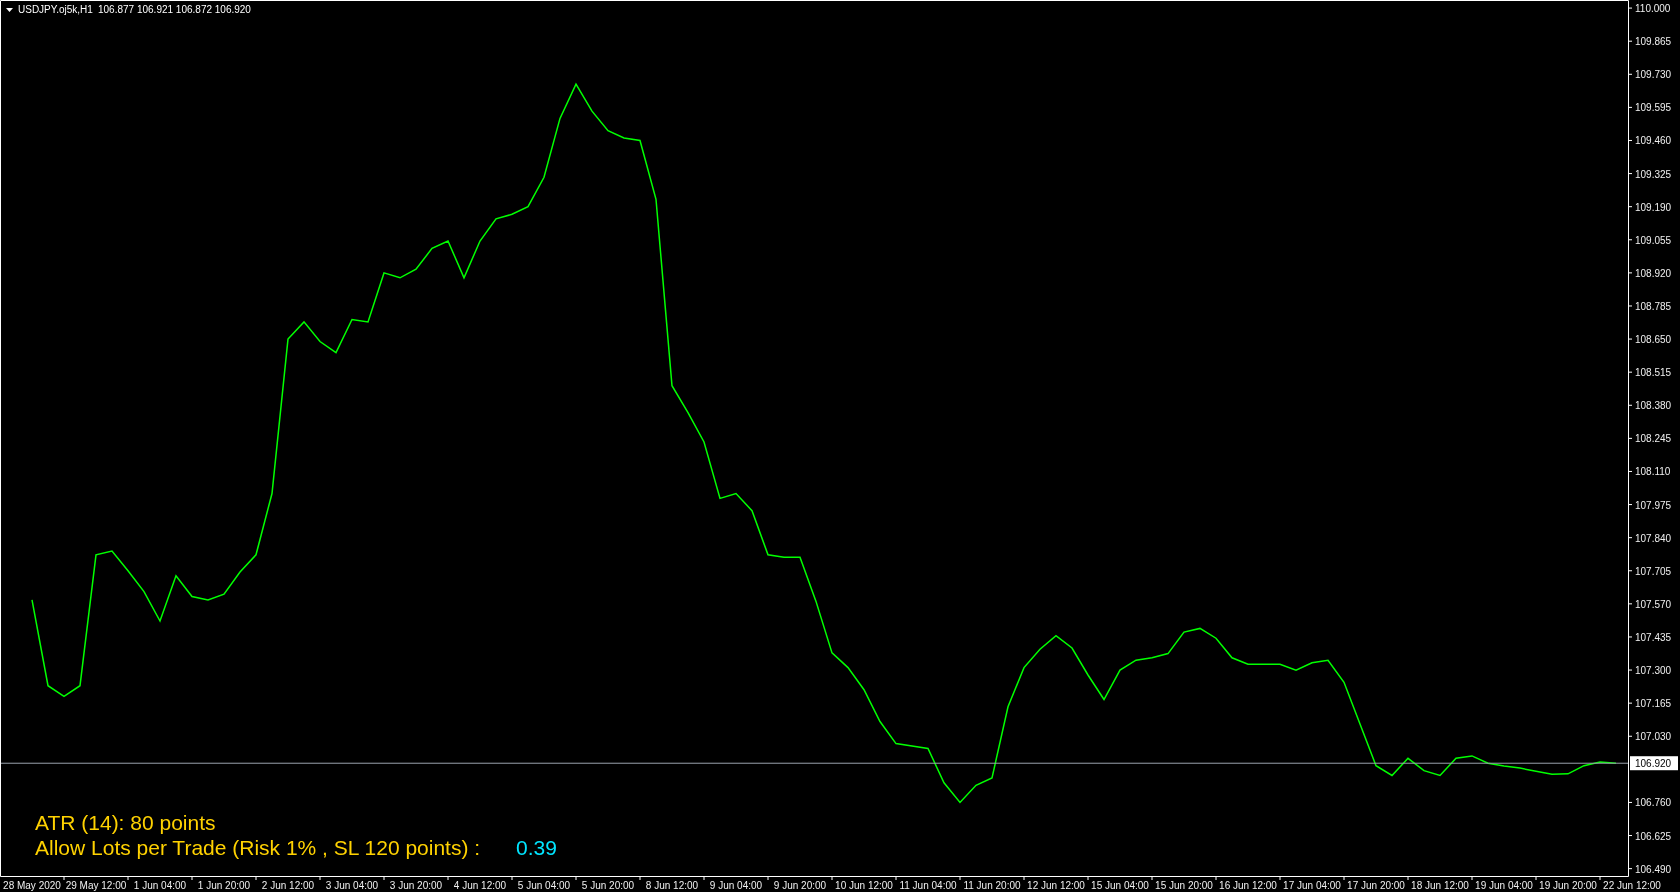 The width and height of the screenshot is (1680, 892). What do you see at coordinates (928, 885) in the screenshot?
I see `axis-label: 11 Jun 04:00` at bounding box center [928, 885].